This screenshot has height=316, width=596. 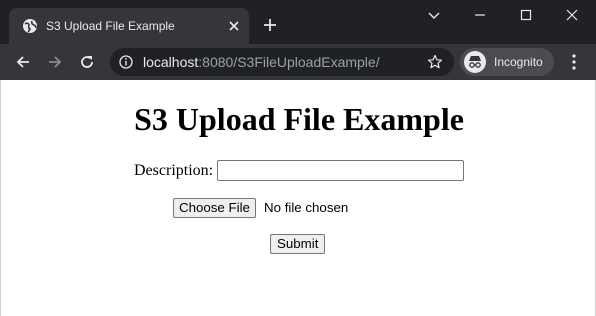 What do you see at coordinates (306, 207) in the screenshot?
I see `file-status-text: No file chosen` at bounding box center [306, 207].